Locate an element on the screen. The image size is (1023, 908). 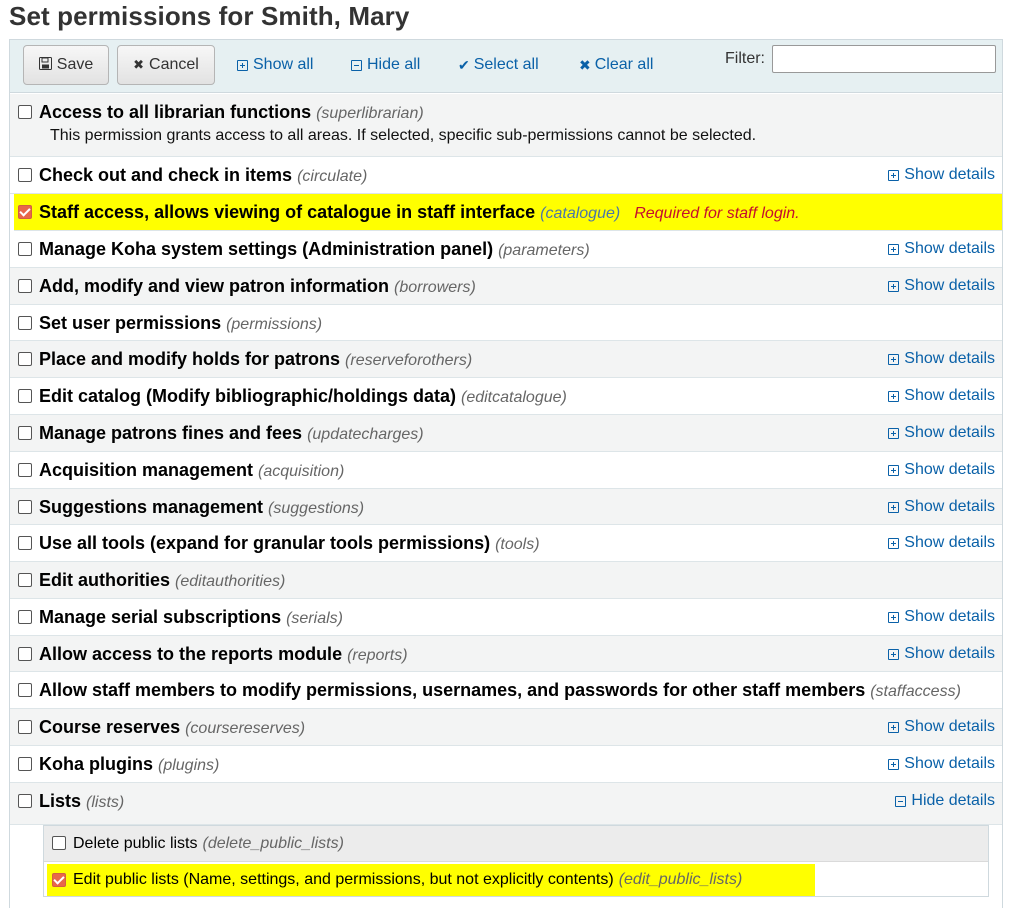
hide-all-label: Hide all is located at coordinates (394, 64).